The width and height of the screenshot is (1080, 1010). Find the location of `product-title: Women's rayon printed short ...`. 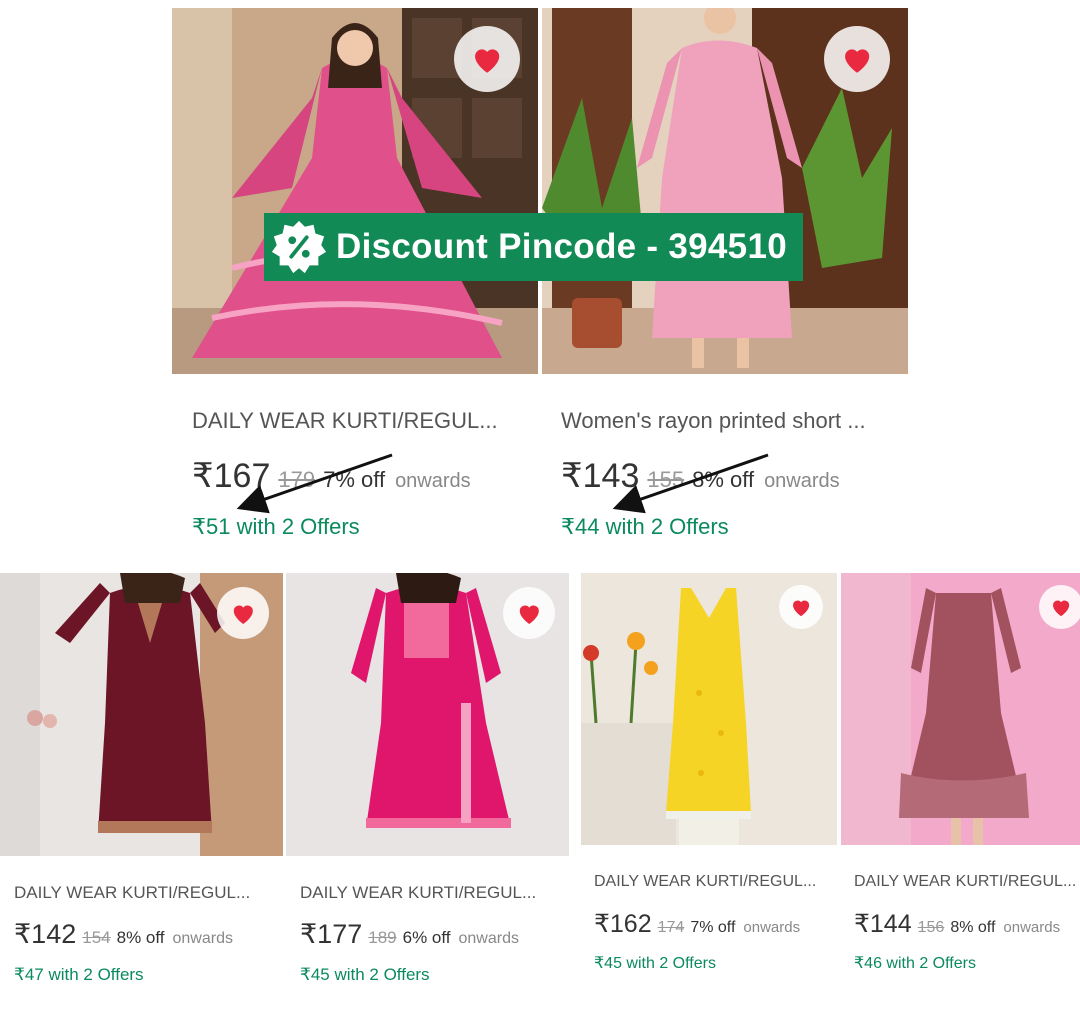

product-title: Women's rayon printed short ... is located at coordinates (731, 421).